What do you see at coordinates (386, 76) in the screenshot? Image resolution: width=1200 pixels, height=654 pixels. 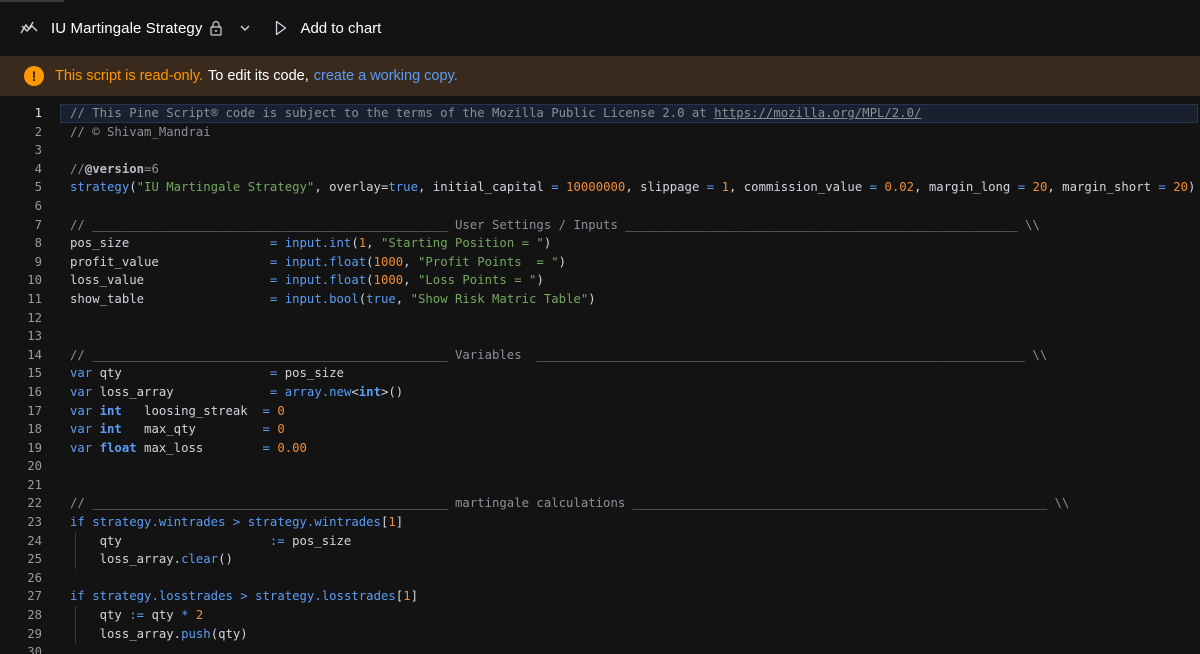 I see `create-working-copy-link: create a working copy.` at bounding box center [386, 76].